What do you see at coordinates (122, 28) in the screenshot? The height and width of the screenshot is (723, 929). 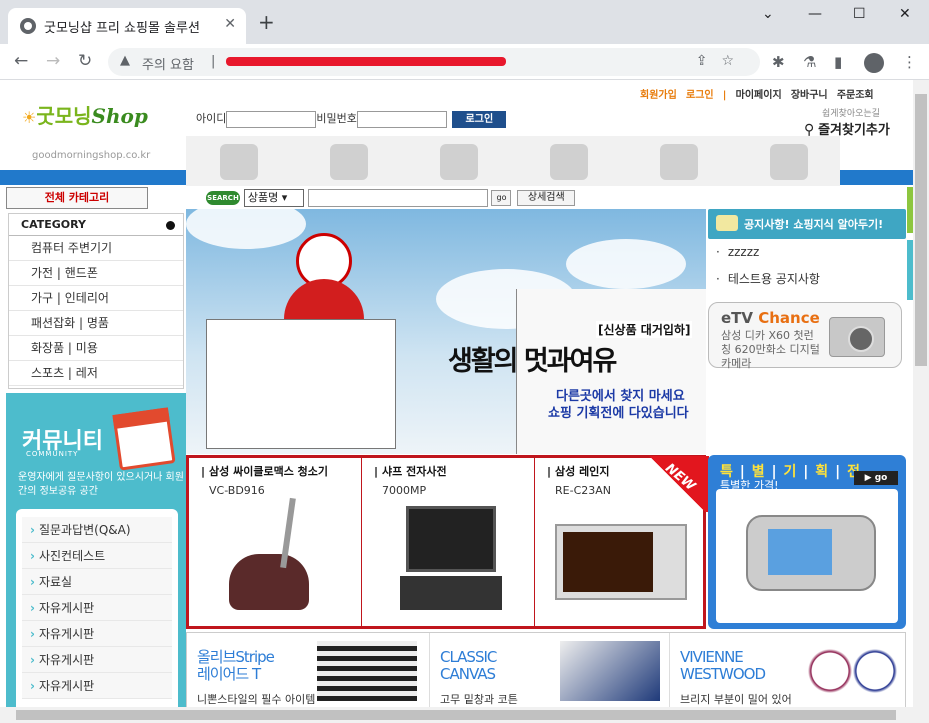 I see `tab-title: 굿모닝샵 프리 쇼핑몰 솔루션` at bounding box center [122, 28].